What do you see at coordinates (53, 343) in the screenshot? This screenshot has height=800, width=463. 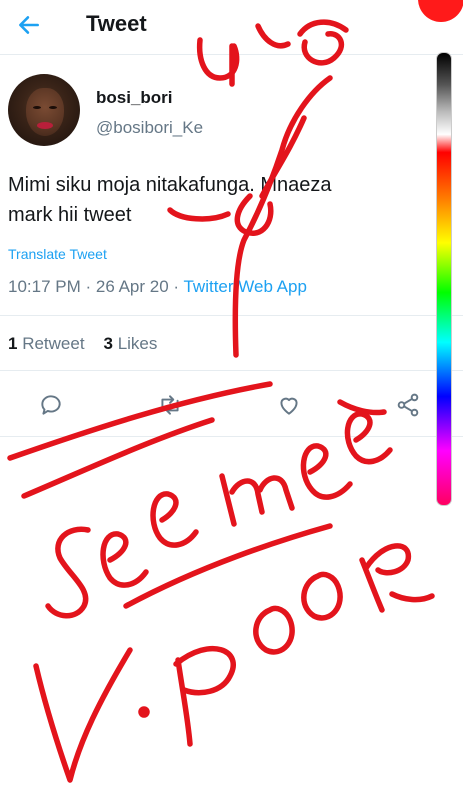 I see `retweet-label: Retweet` at bounding box center [53, 343].